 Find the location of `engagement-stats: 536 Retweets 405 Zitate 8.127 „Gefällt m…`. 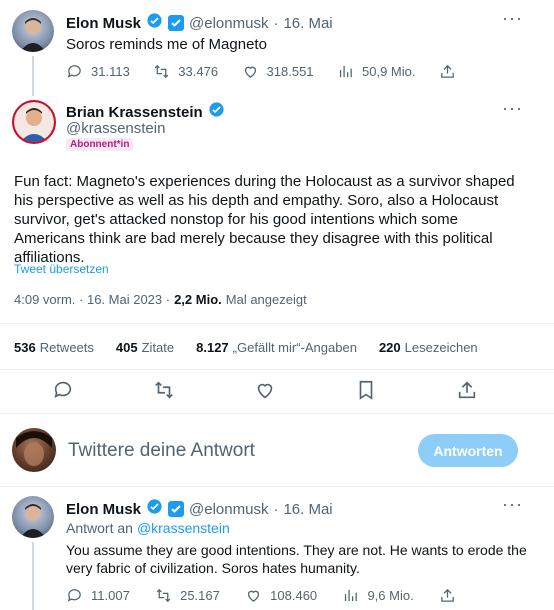

engagement-stats: 536 Retweets 405 Zitate 8.127 „Gefällt m… is located at coordinates (246, 347).